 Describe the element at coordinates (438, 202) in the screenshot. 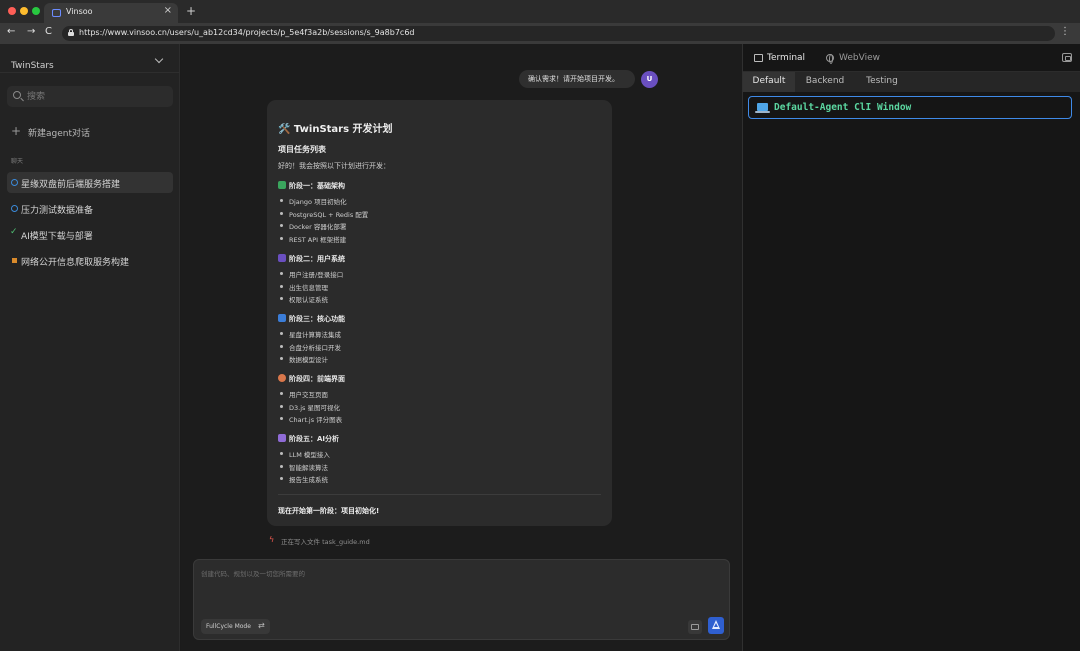

I see `list-item: Django 项目初始化` at that location.